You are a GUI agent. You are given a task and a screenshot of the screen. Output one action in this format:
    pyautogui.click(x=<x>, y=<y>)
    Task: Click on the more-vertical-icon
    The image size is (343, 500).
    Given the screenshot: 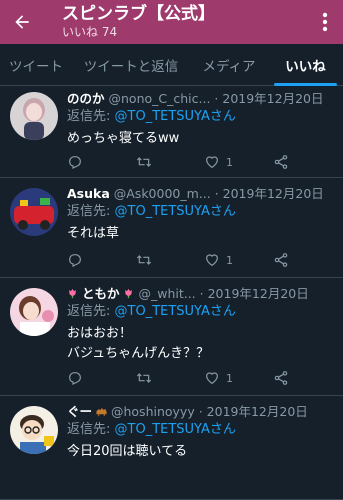 What is the action you would take?
    pyautogui.click(x=325, y=22)
    